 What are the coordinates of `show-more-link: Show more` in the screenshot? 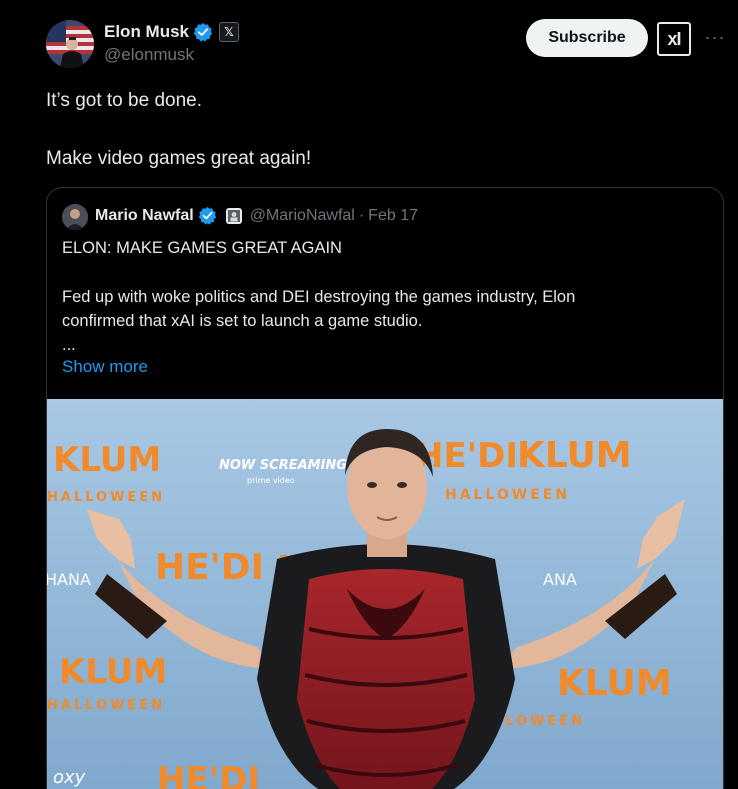 It's located at (105, 367).